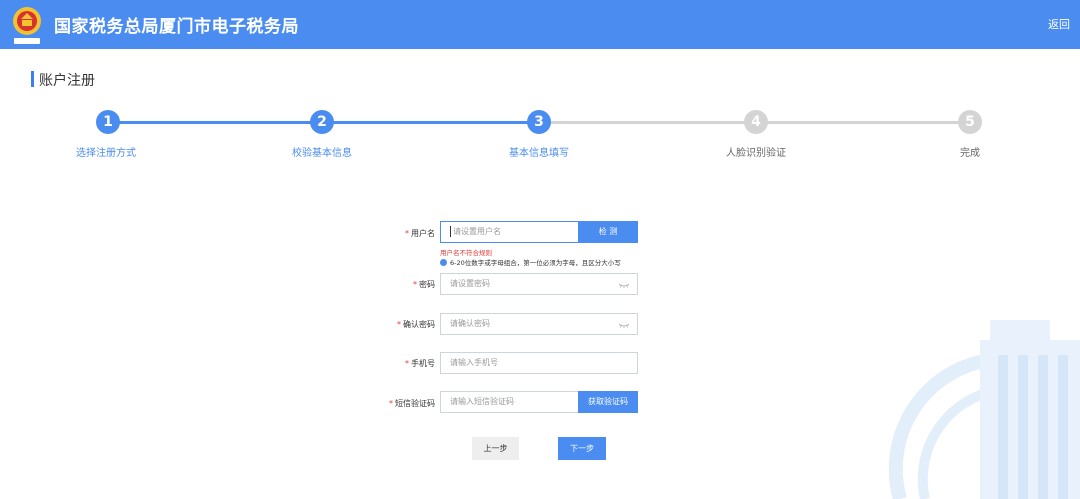 This screenshot has width=1080, height=499. Describe the element at coordinates (582, 448) in the screenshot. I see `next-step-button: 下一步` at that location.